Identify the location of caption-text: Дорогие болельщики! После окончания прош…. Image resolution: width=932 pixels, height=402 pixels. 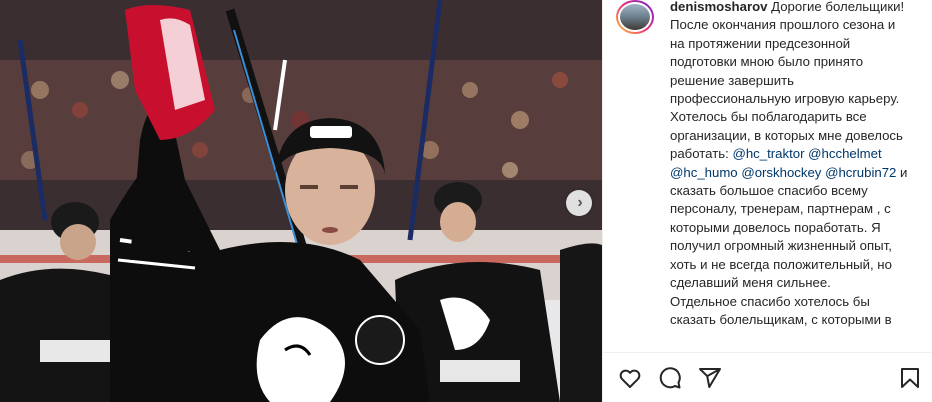
(787, 81).